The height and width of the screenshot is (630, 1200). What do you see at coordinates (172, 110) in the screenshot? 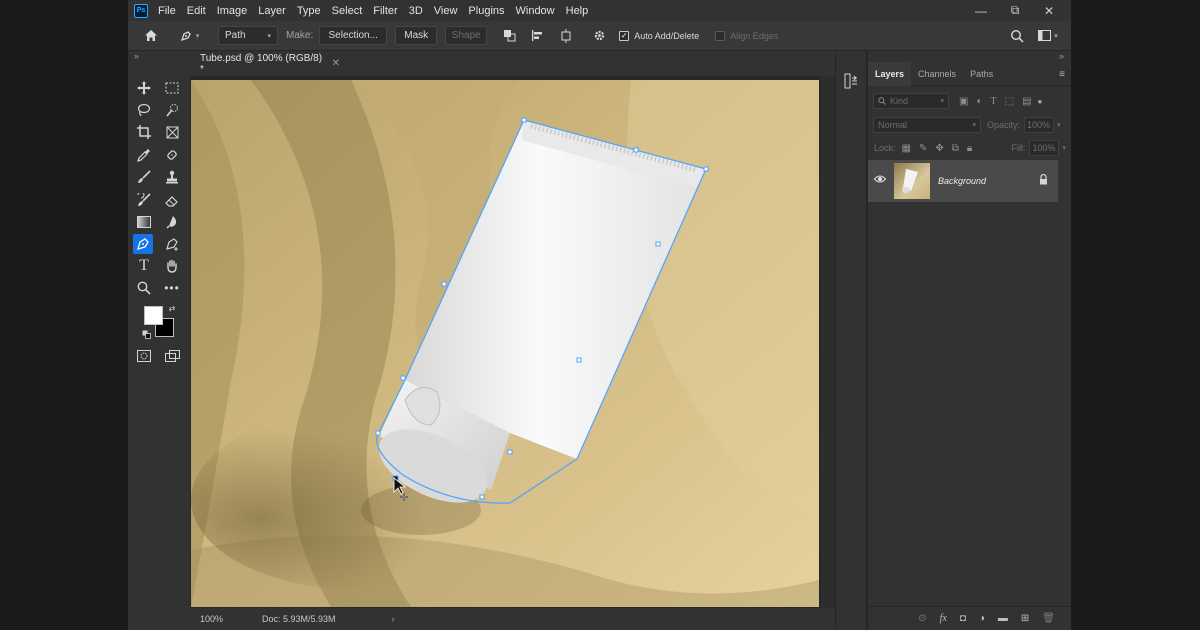
I see `quick-selection-tool` at bounding box center [172, 110].